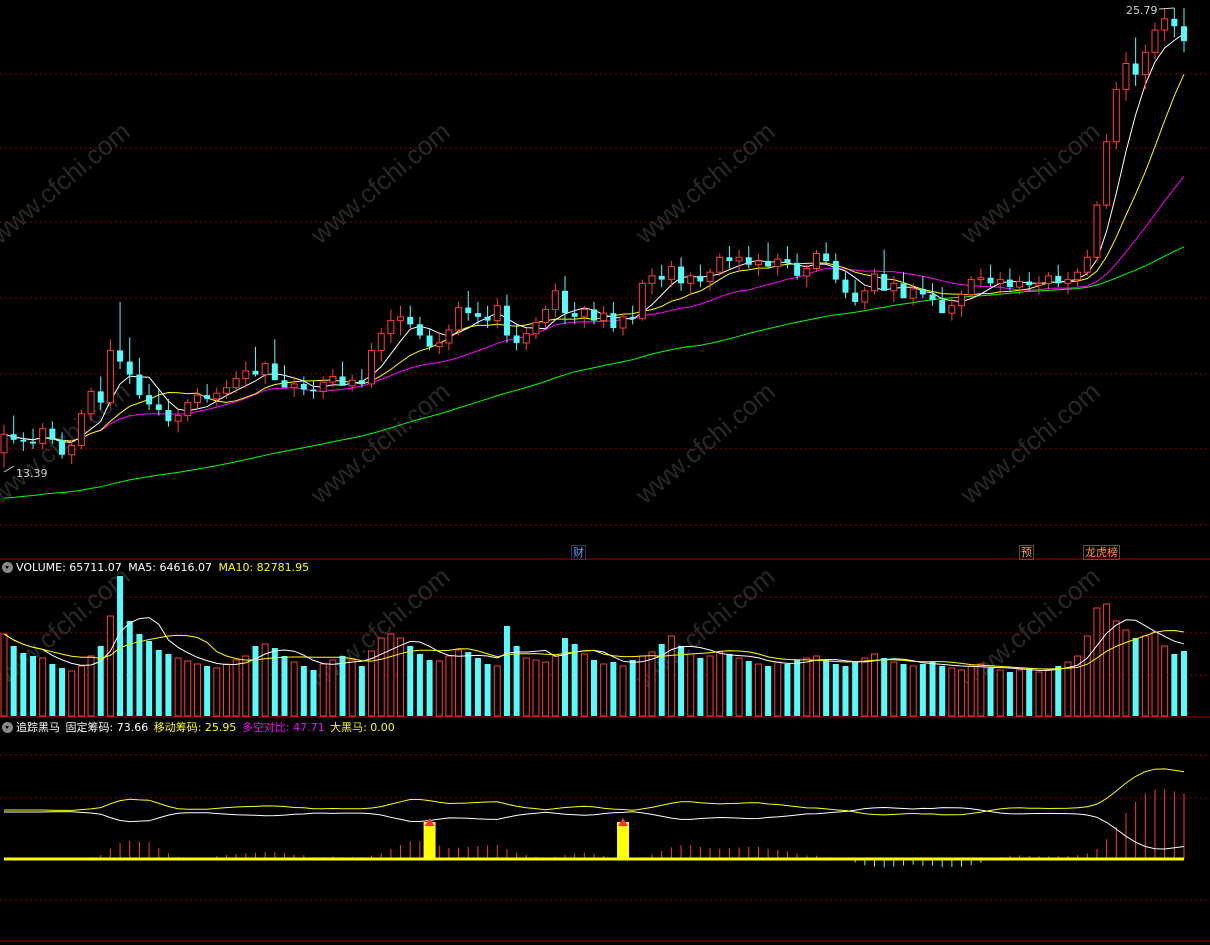 Image resolution: width=1210 pixels, height=945 pixels. What do you see at coordinates (264, 567) in the screenshot?
I see `volume-ma10: MA10: 82781.95` at bounding box center [264, 567].